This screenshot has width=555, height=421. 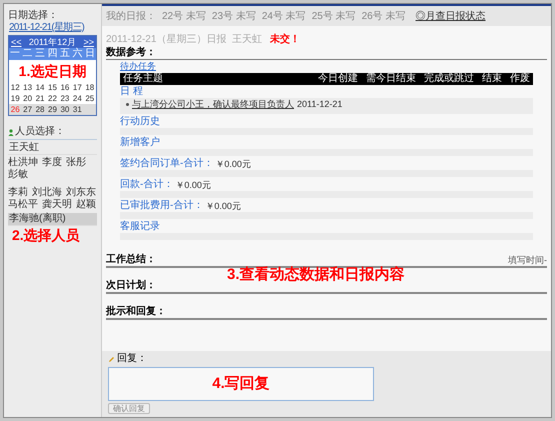 What do you see at coordinates (81, 193) in the screenshot?
I see `person-item: 刘东东` at bounding box center [81, 193].